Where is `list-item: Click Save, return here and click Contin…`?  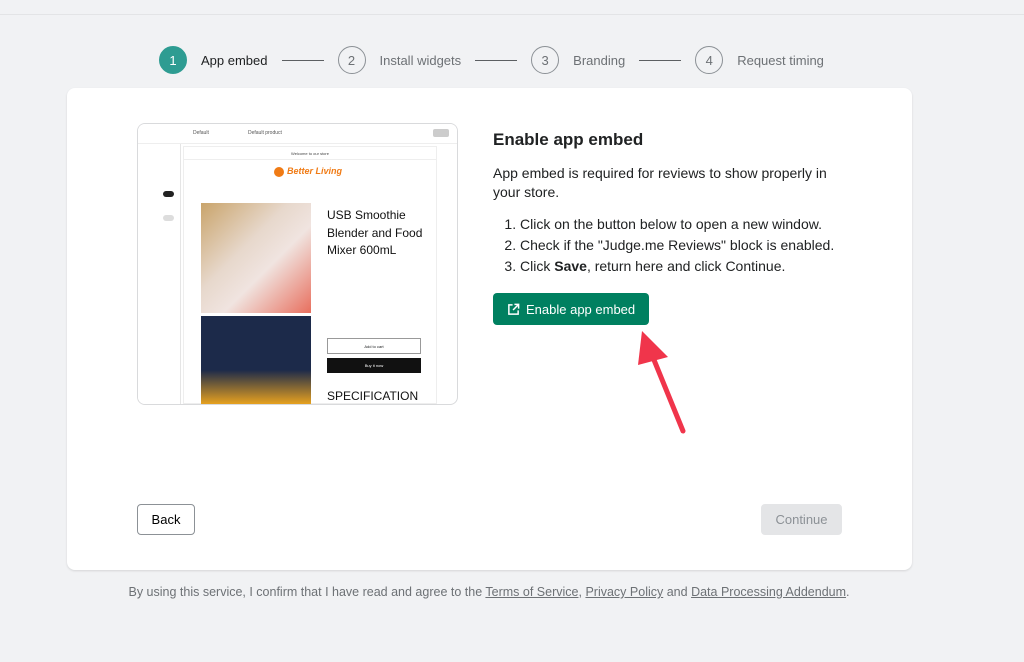
list-item: Click Save, return here and click Contin… is located at coordinates (686, 266).